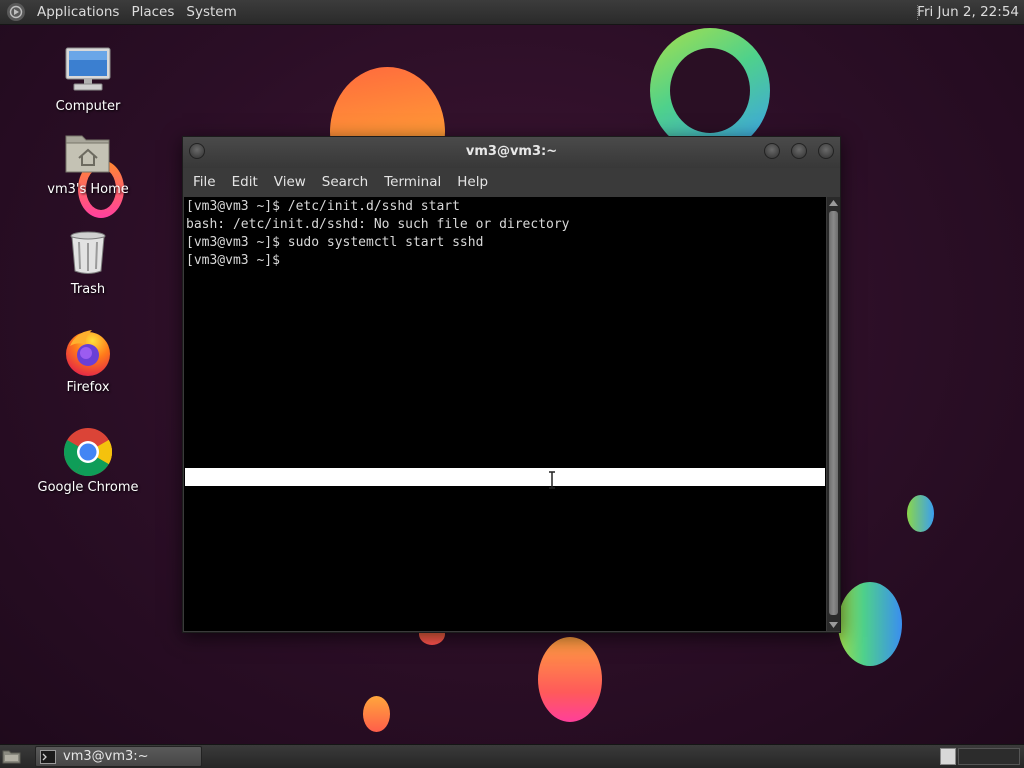  What do you see at coordinates (88, 71) in the screenshot?
I see `computer-icon` at bounding box center [88, 71].